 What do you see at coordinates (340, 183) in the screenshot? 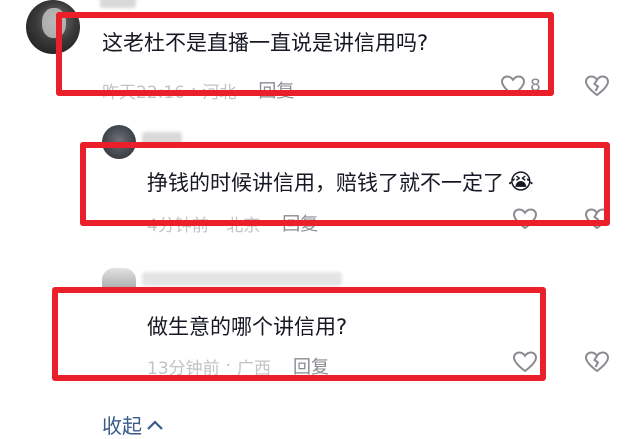
I see `reply-comment: 挣钱的时候讲信用，赔钱了就不一定了 😭` at bounding box center [340, 183].